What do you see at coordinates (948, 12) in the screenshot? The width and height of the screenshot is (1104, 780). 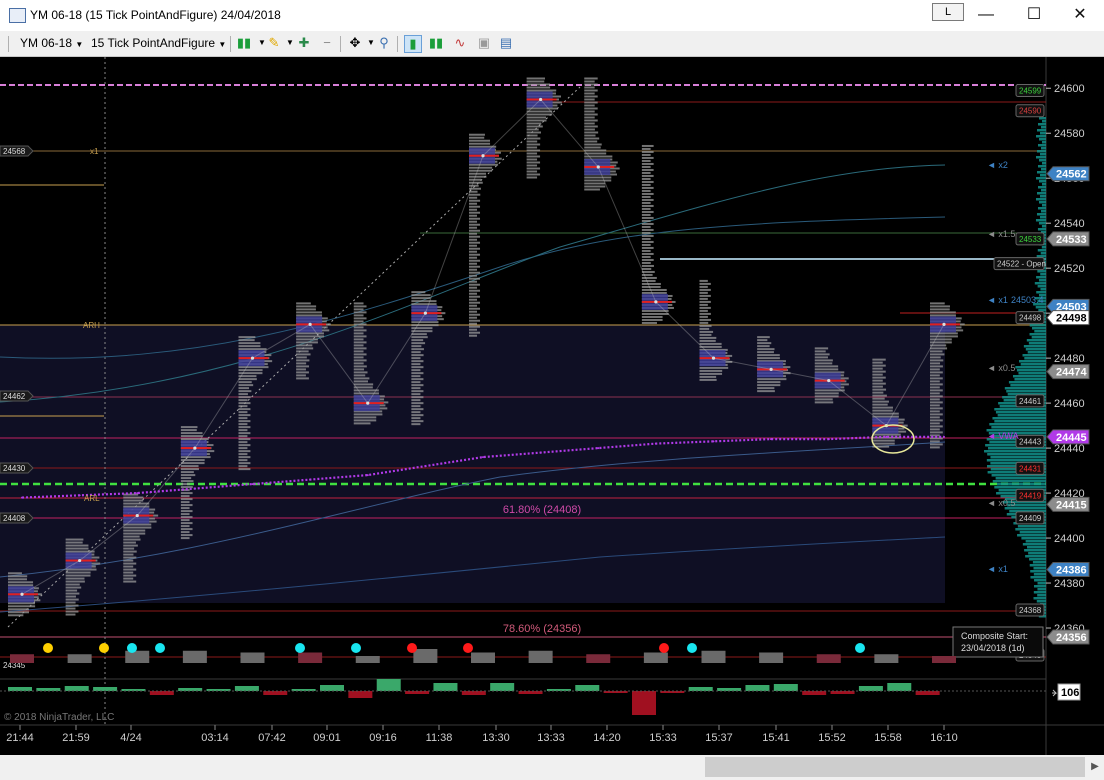 I see `link-button: L` at bounding box center [948, 12].